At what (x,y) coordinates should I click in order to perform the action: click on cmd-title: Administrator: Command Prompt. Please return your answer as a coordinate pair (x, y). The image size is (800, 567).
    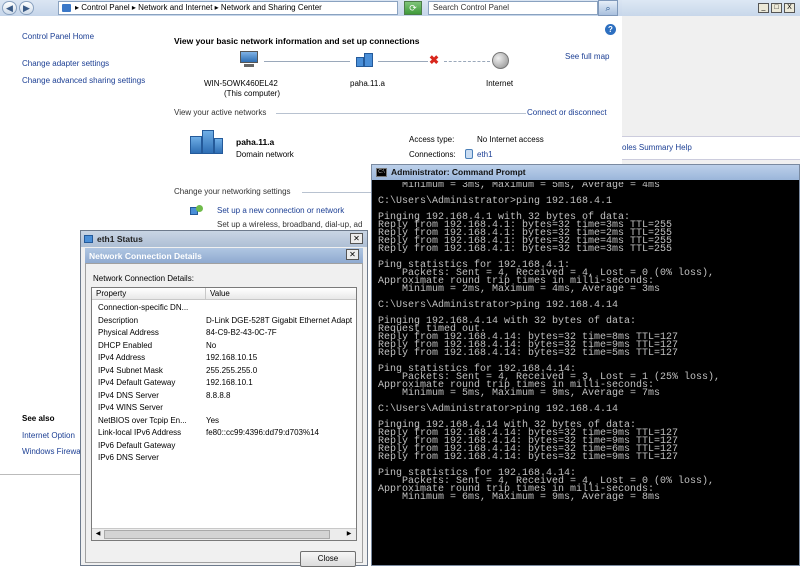
    Looking at the image, I should click on (458, 172).